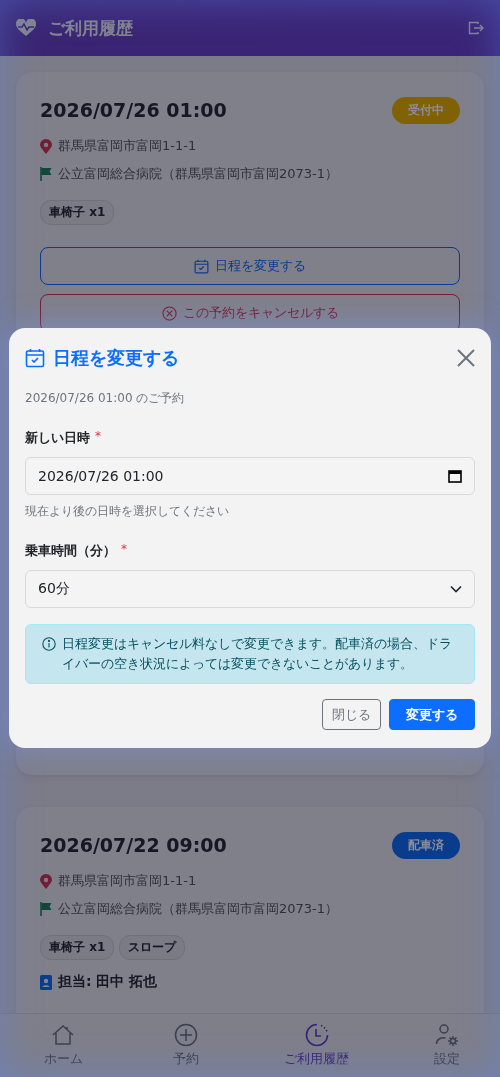  What do you see at coordinates (432, 714) in the screenshot?
I see `confirm-button: 変更する` at bounding box center [432, 714].